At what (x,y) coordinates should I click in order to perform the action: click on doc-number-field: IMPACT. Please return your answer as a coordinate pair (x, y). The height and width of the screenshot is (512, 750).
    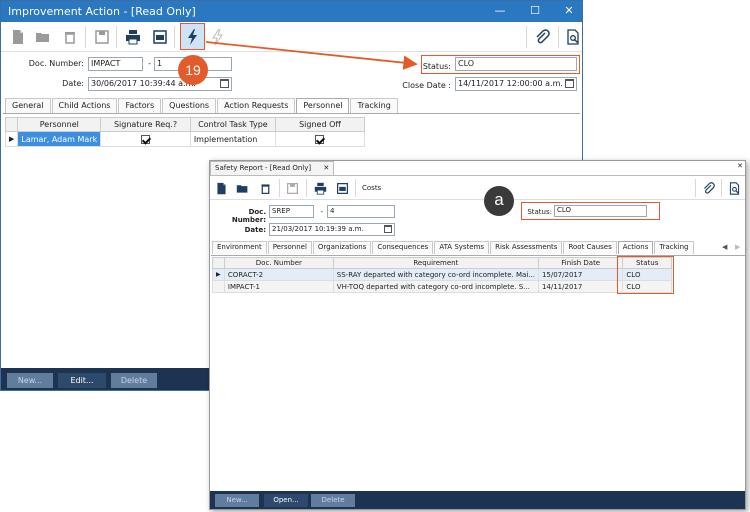
    Looking at the image, I should click on (115, 64).